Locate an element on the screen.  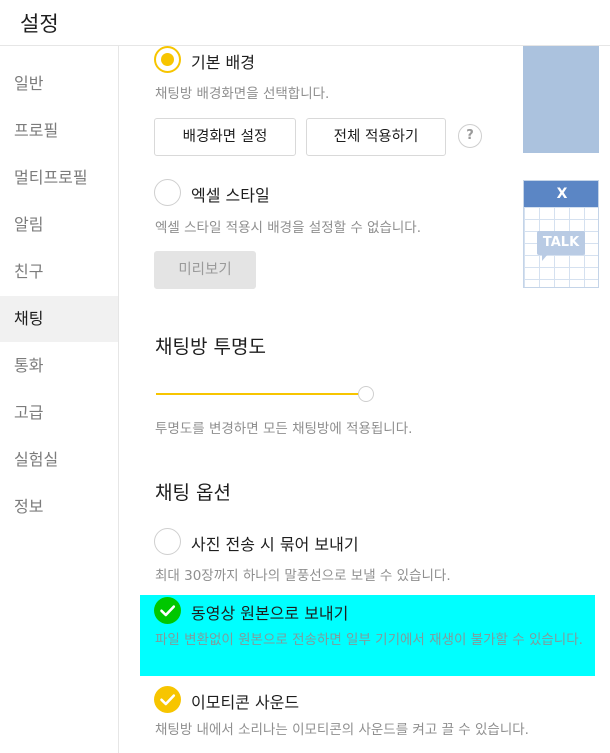
sidebar-item-call: 통화 is located at coordinates (59, 366).